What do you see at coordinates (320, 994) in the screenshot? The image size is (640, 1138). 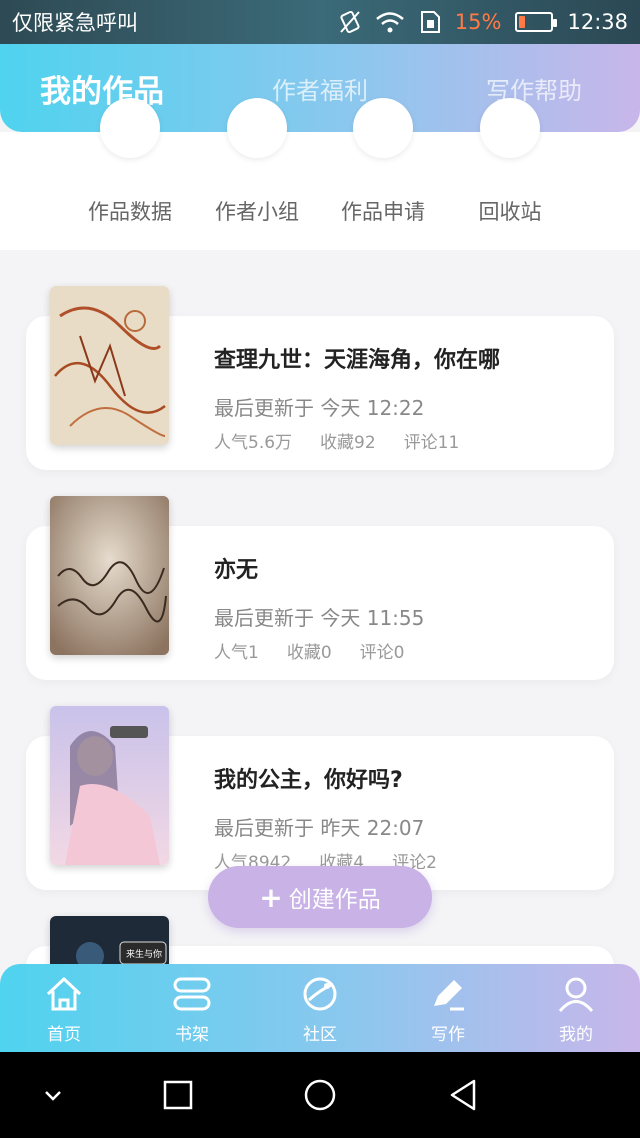 I see `planet-icon` at bounding box center [320, 994].